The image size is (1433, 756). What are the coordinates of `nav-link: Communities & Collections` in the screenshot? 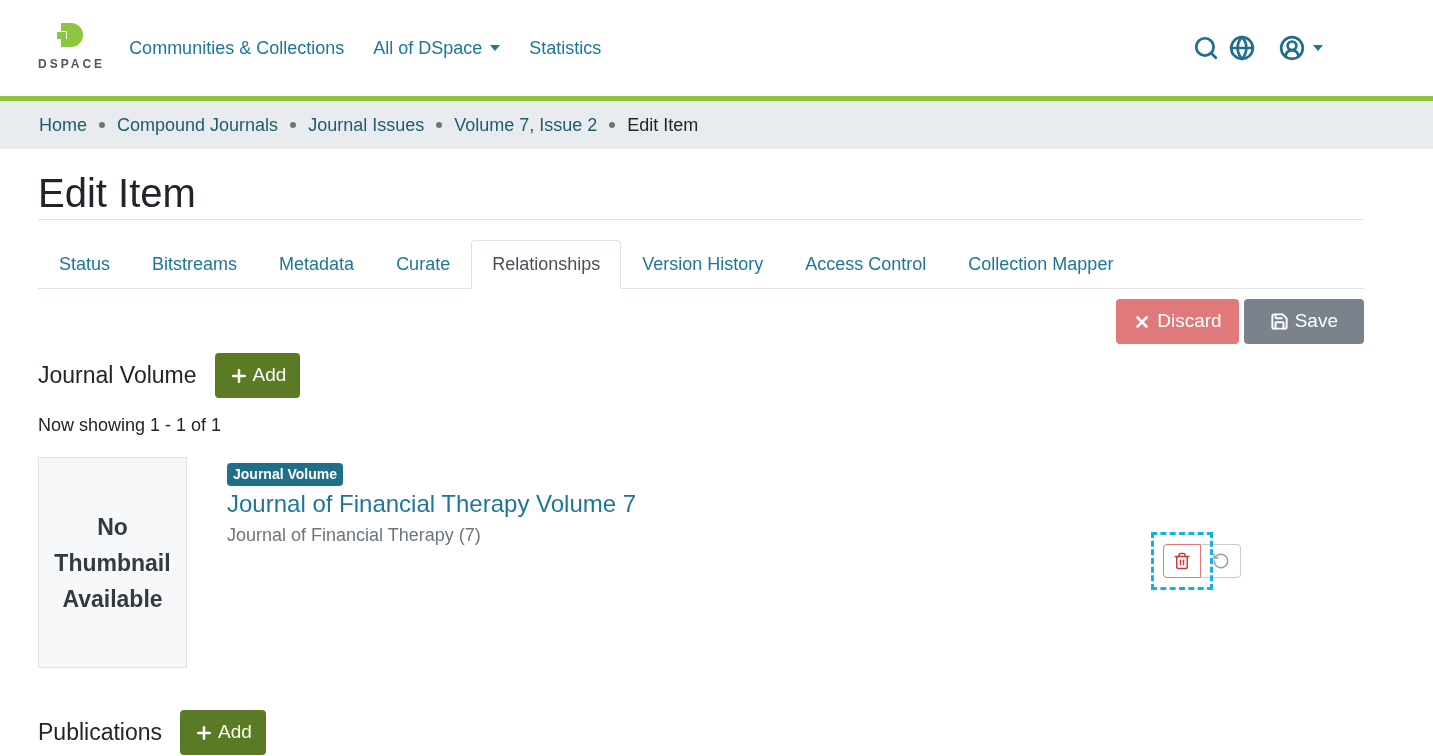 It's located at (237, 48).